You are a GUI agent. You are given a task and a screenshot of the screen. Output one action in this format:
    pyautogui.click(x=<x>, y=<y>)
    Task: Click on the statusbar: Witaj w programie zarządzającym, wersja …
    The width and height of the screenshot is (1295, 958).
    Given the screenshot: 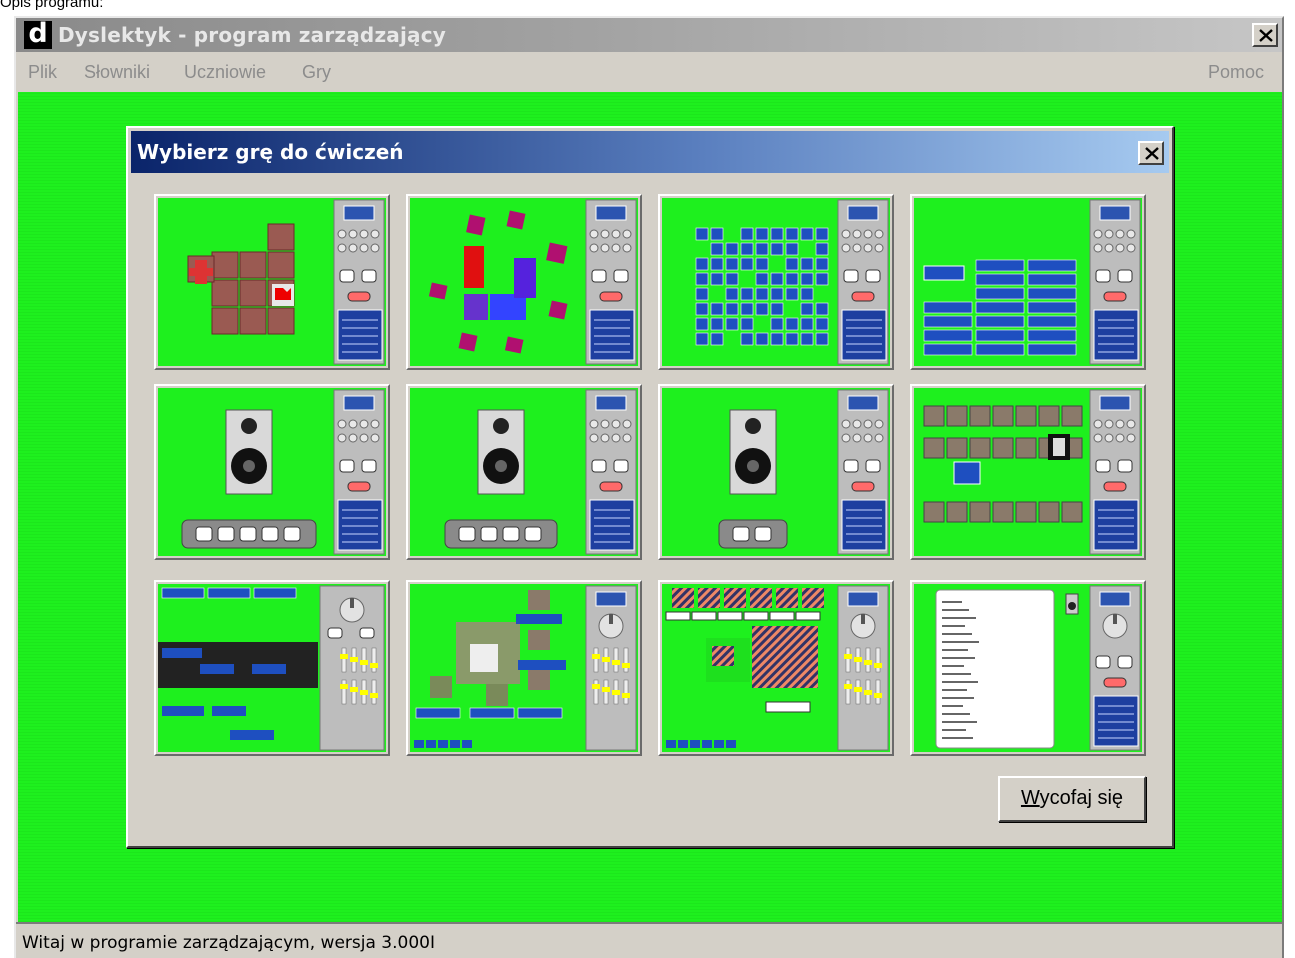 What is the action you would take?
    pyautogui.click(x=649, y=940)
    